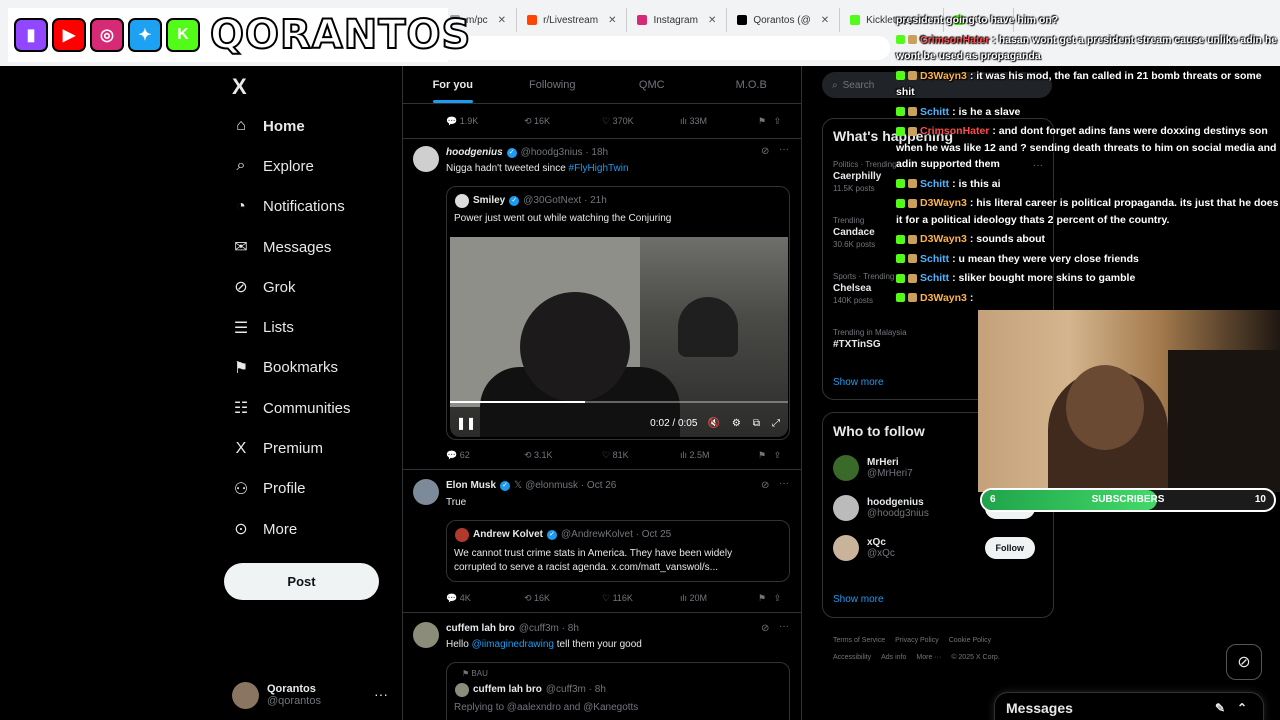  Describe the element at coordinates (935, 258) in the screenshot. I see `chat-username: Schitt` at that location.